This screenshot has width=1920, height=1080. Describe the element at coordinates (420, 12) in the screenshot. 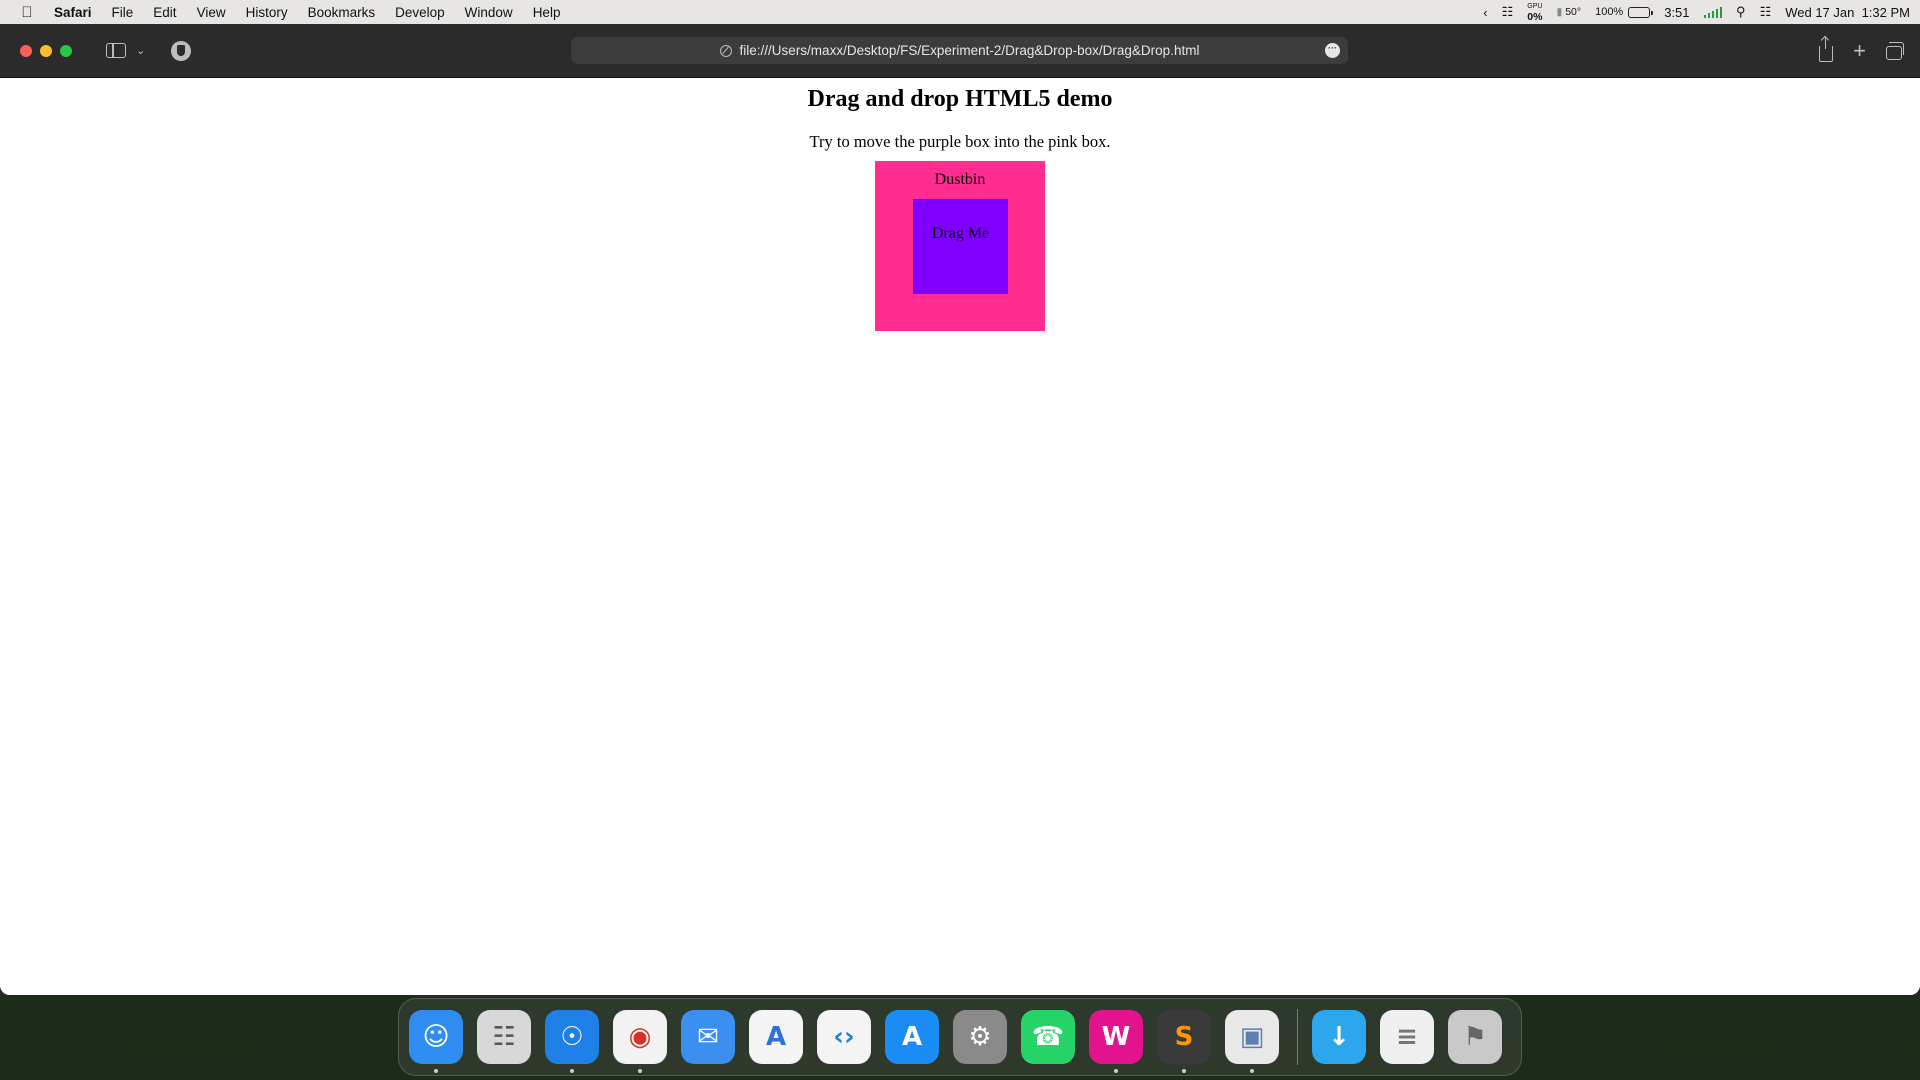

I see `menu-develop: Develop` at that location.